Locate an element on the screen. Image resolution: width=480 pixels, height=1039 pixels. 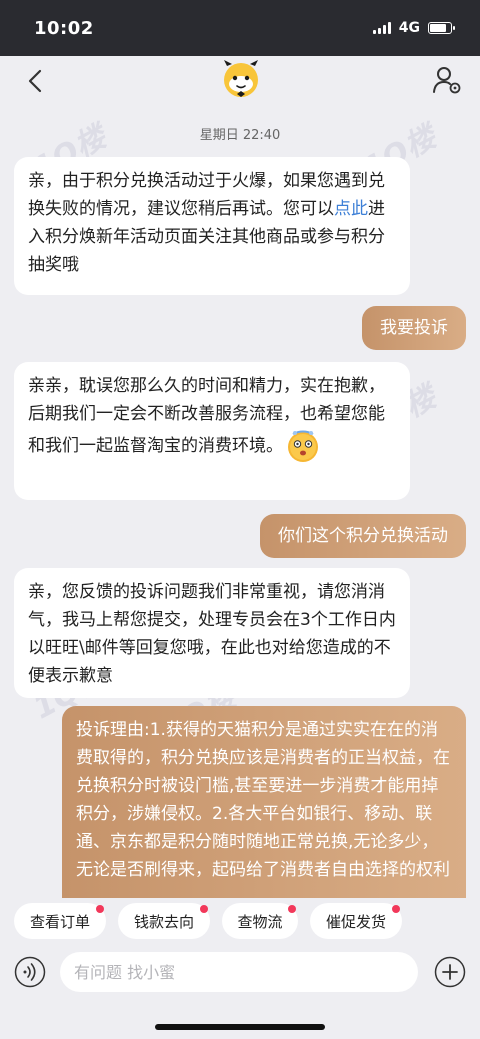
message-bubble-user: 你们这个积分兑换活动 is located at coordinates (363, 536).